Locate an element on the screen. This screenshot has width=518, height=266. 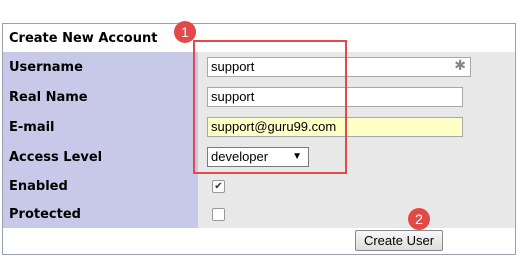
enabled-checkbox: ✔ is located at coordinates (218, 186).